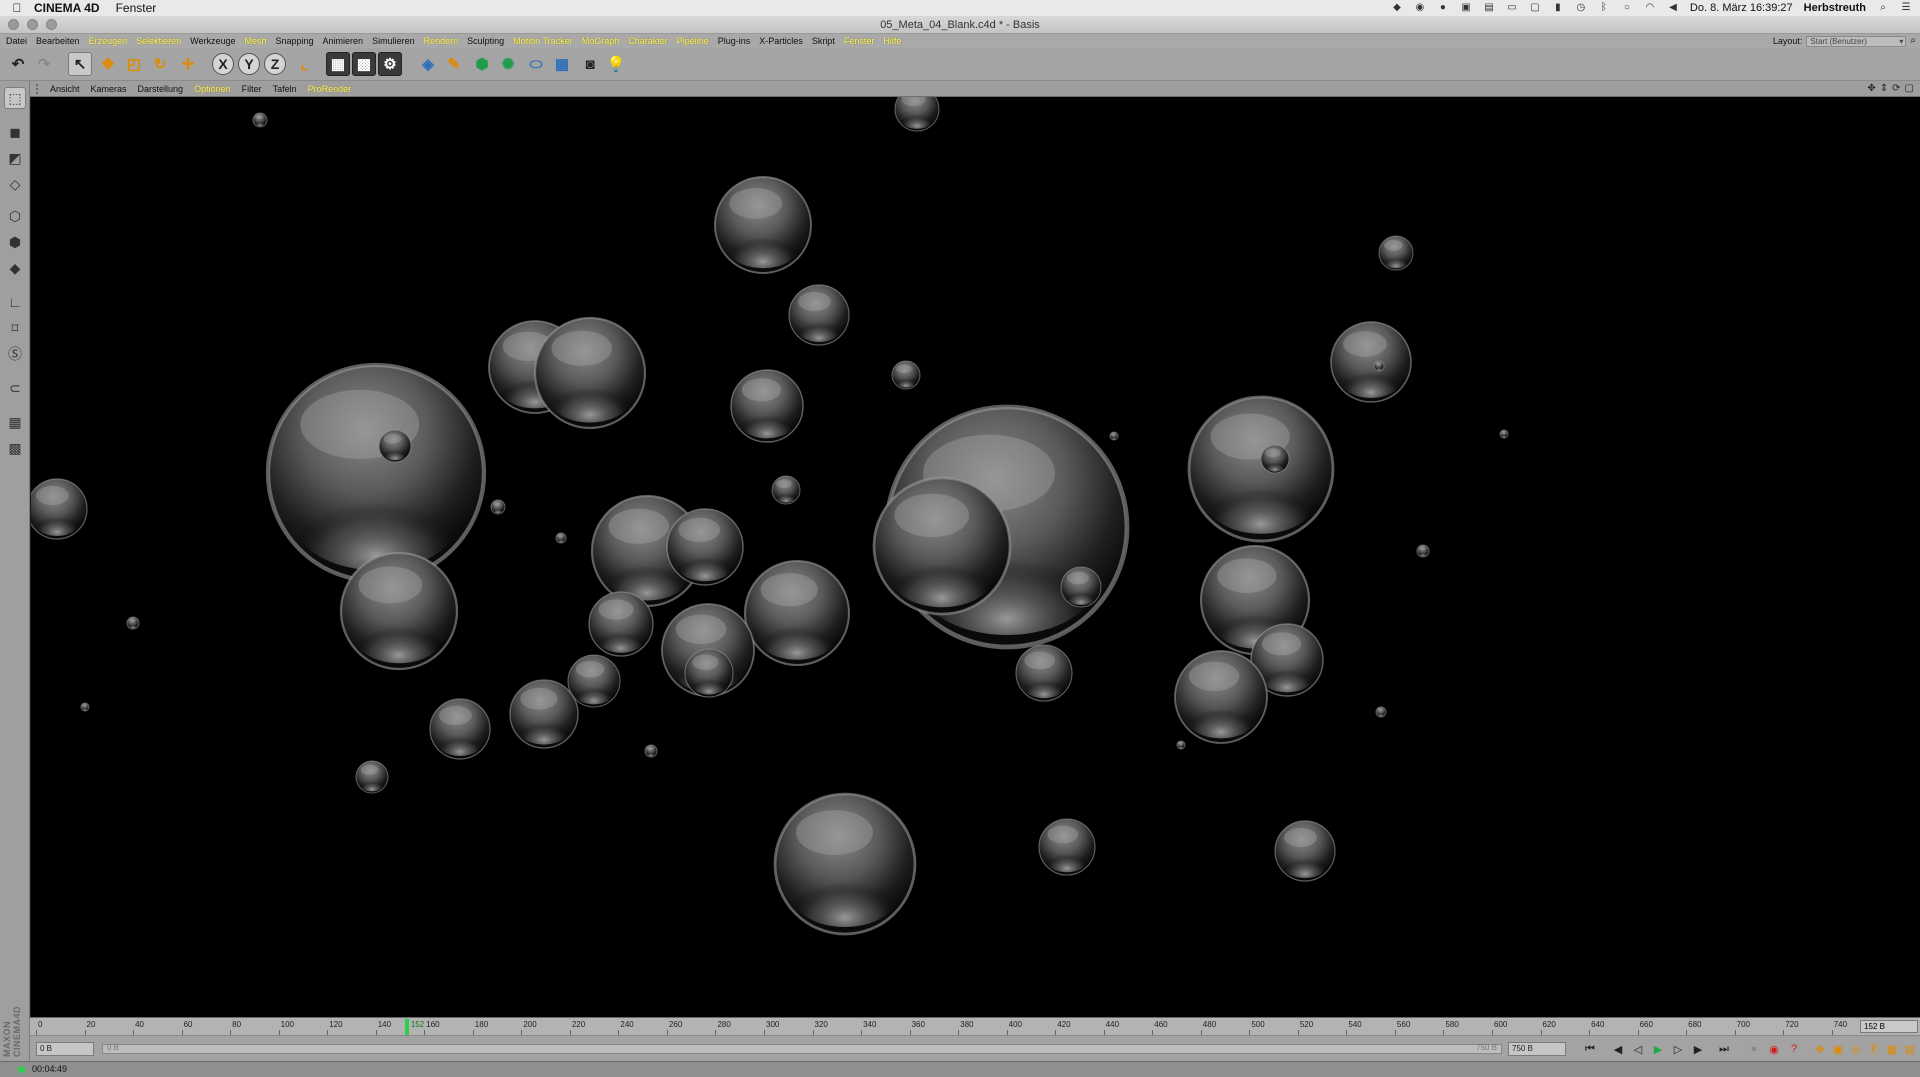 The height and width of the screenshot is (1077, 1920). What do you see at coordinates (406, 1027) in the screenshot?
I see `timeline-playhead` at bounding box center [406, 1027].